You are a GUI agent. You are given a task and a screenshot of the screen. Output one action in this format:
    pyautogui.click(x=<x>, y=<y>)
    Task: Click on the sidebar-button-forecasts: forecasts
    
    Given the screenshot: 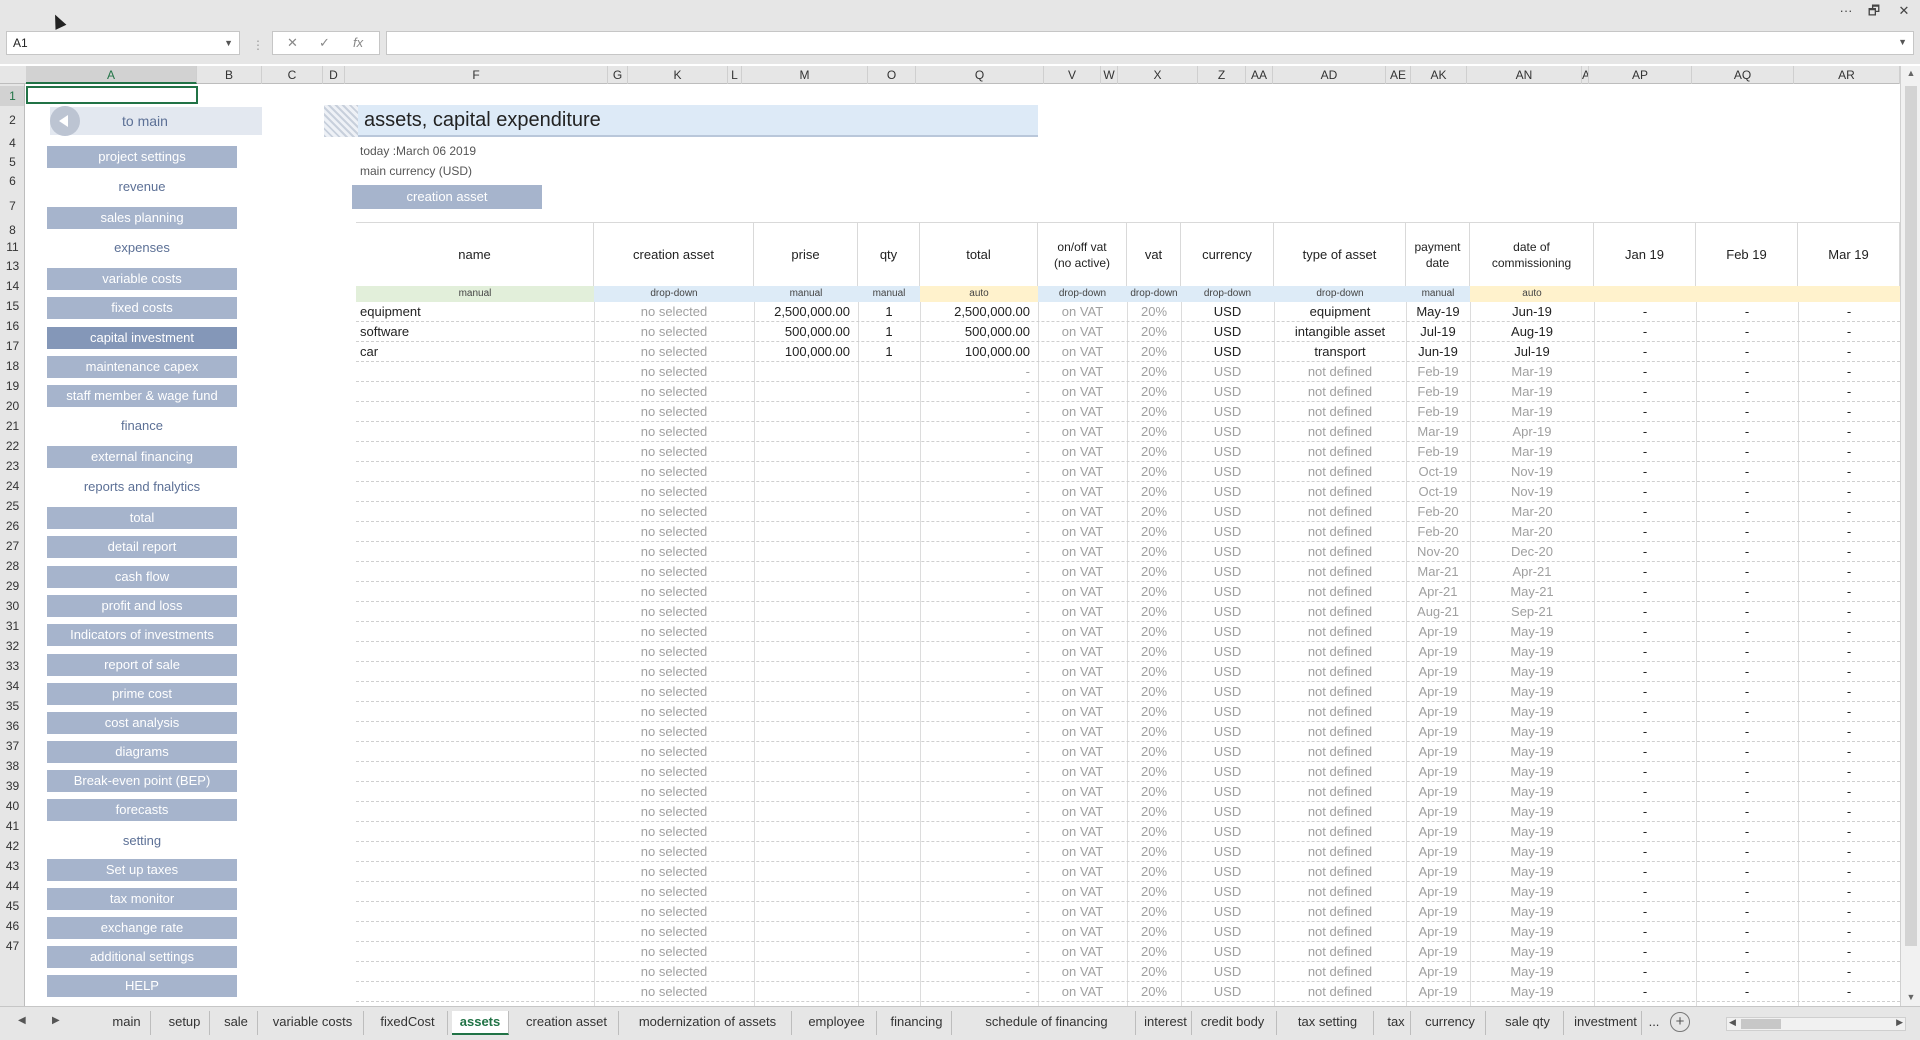 What is the action you would take?
    pyautogui.click(x=142, y=810)
    